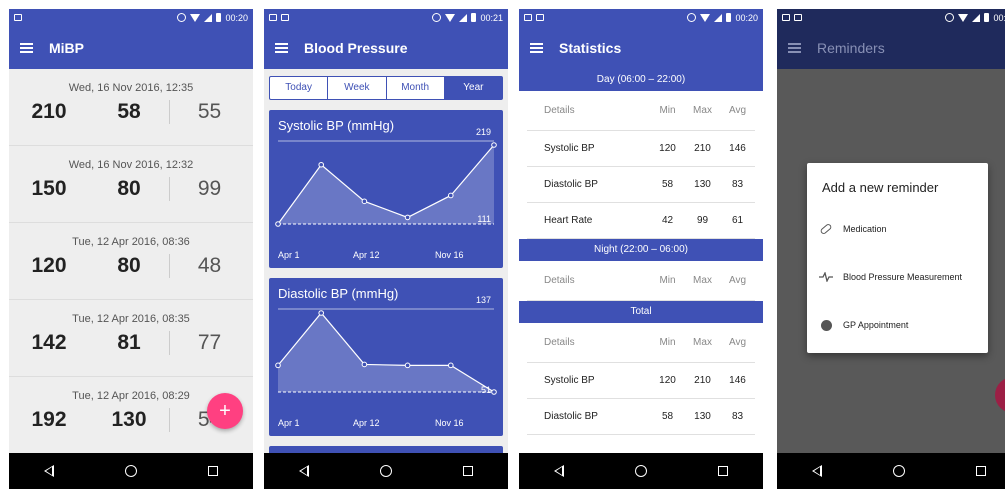 The width and height of the screenshot is (1005, 489). What do you see at coordinates (209, 343) in the screenshot?
I see `pulse-value: 77` at bounding box center [209, 343].